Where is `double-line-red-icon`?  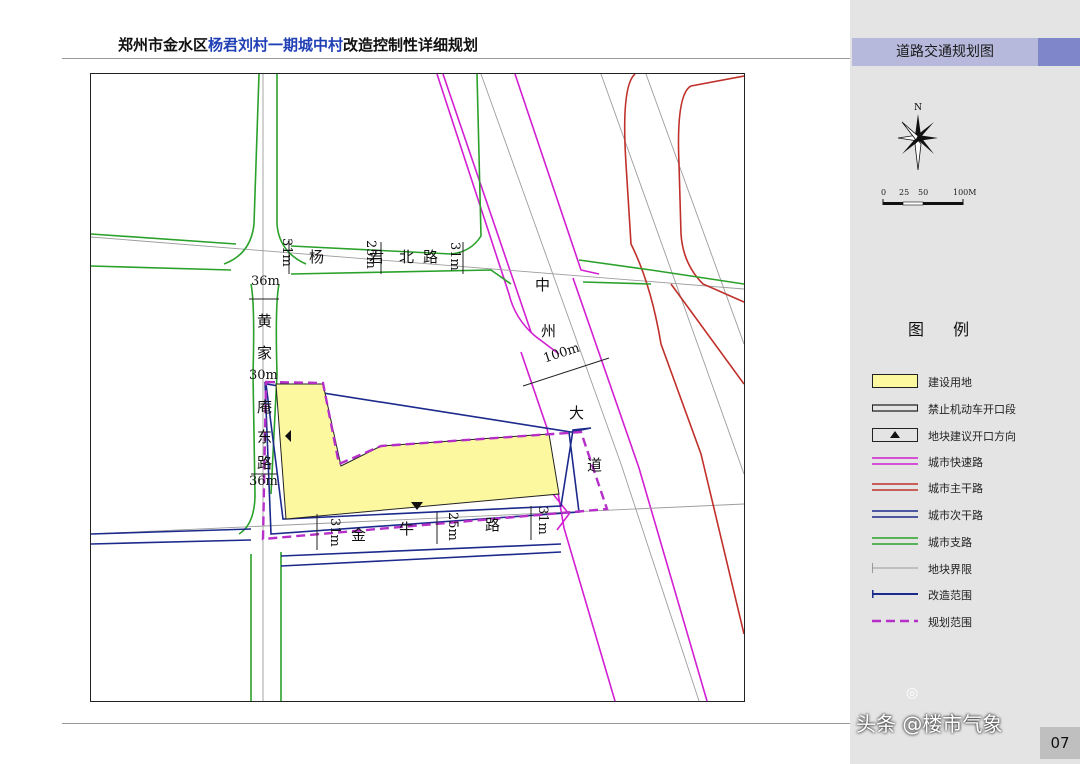 double-line-red-icon is located at coordinates (895, 487).